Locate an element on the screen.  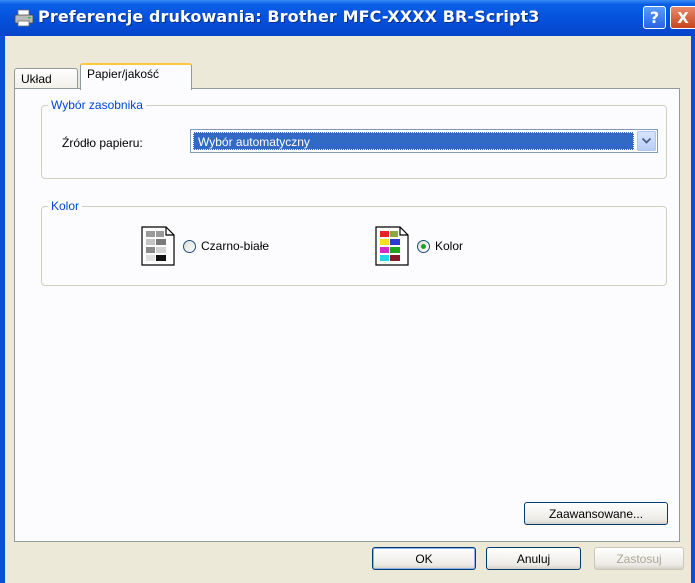
option-black-white: Czarno-białe is located at coordinates (205, 246).